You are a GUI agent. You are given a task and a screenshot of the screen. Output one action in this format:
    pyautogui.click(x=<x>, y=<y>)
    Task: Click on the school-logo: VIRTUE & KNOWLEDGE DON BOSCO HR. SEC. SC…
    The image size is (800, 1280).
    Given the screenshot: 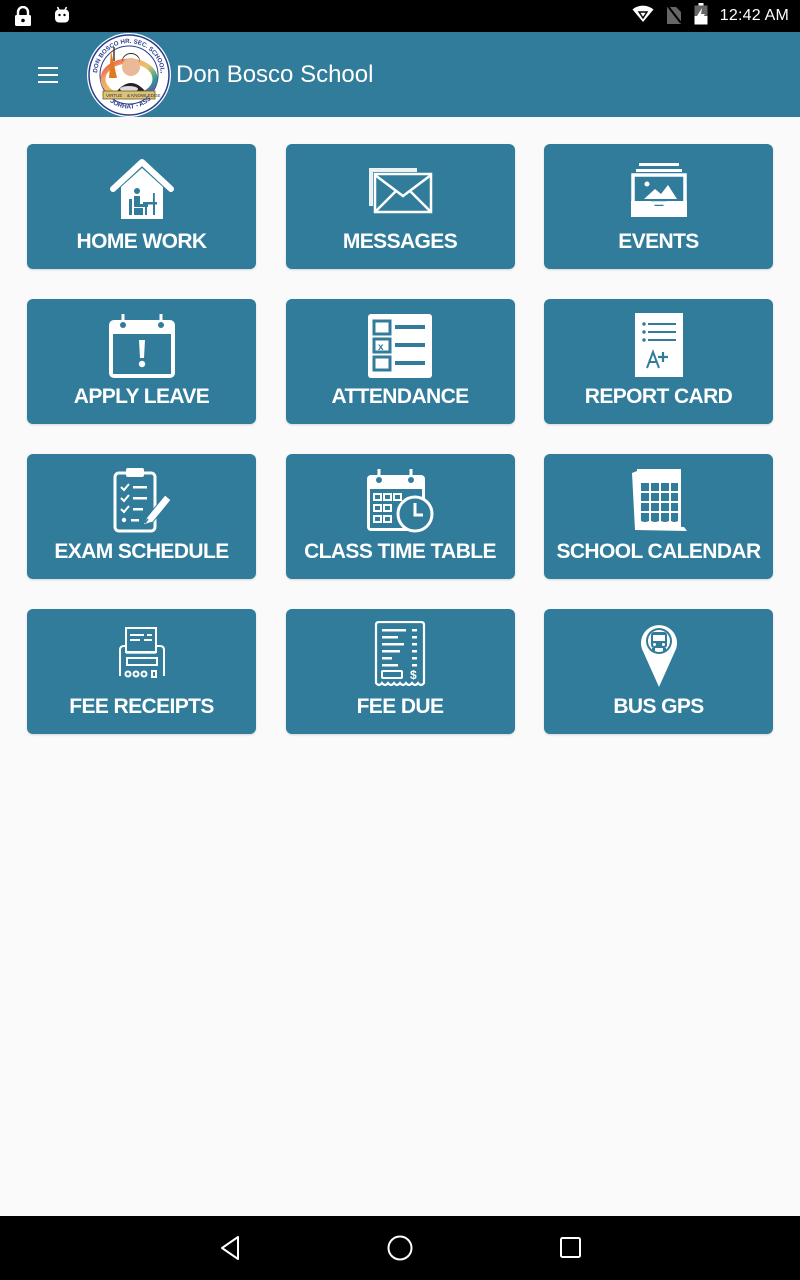 What is the action you would take?
    pyautogui.click(x=129, y=75)
    